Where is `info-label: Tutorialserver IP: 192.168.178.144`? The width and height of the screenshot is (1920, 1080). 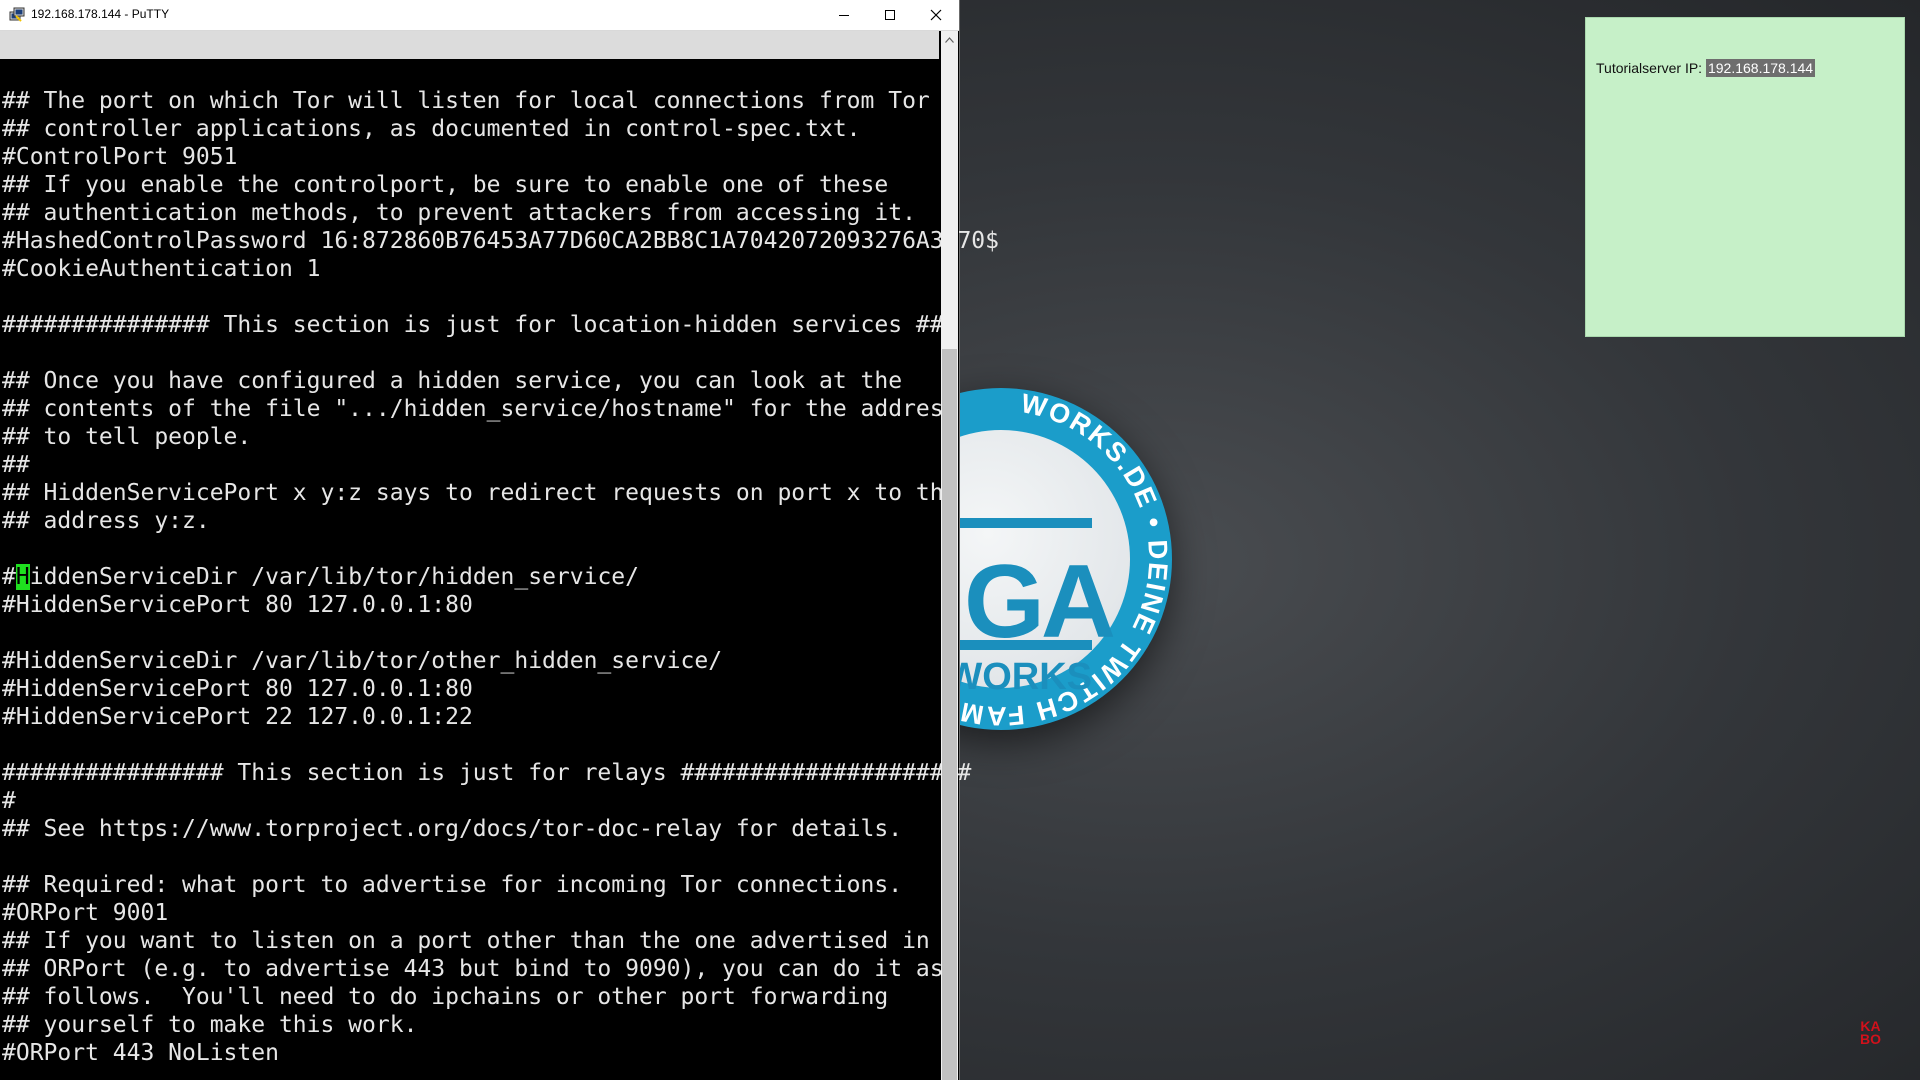 info-label: Tutorialserver IP: 192.168.178.144 is located at coordinates (1706, 68).